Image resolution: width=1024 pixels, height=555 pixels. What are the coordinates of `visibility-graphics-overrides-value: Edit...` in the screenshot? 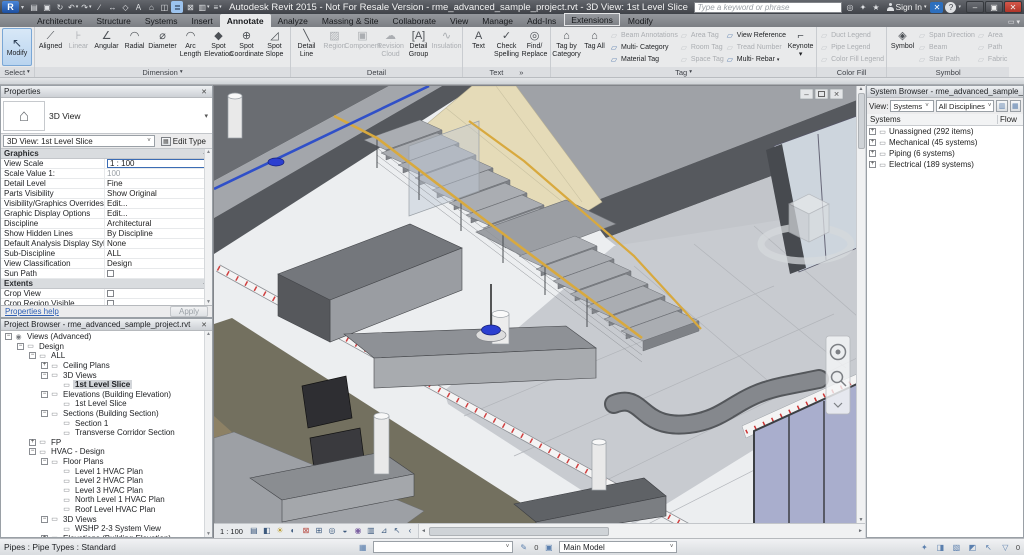 It's located at (158, 203).